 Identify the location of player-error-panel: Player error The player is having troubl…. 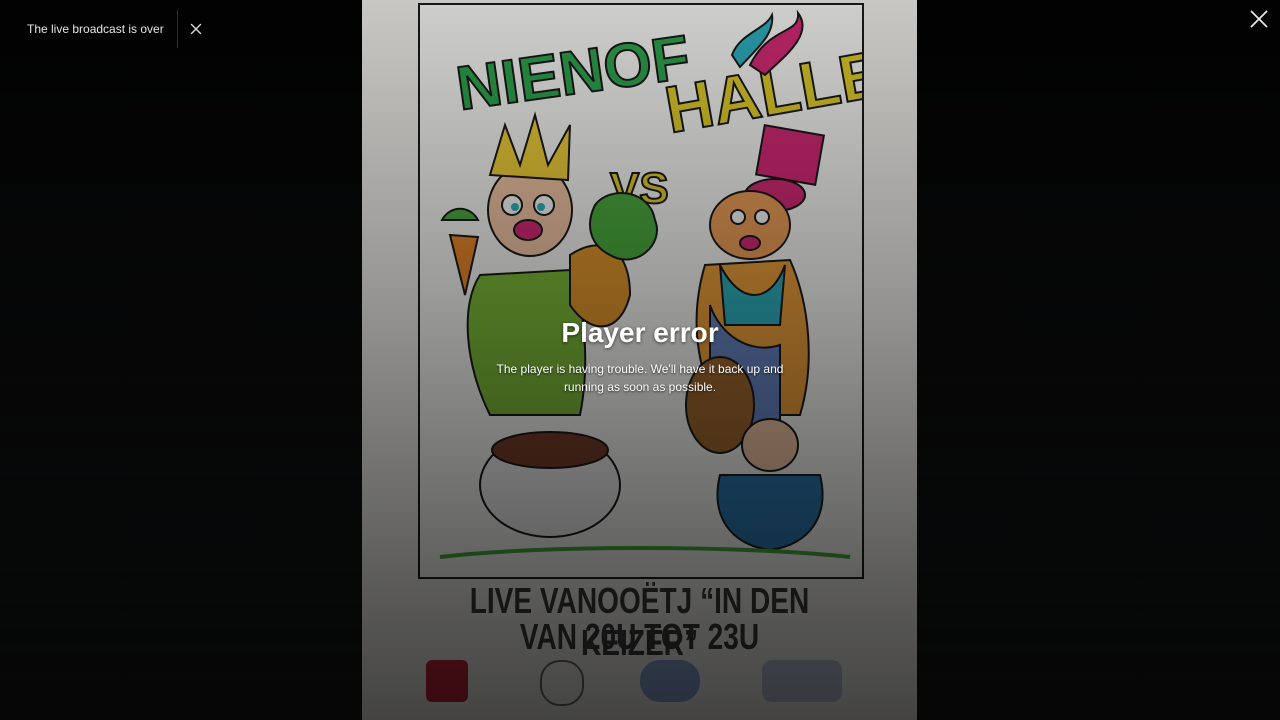
(640, 356).